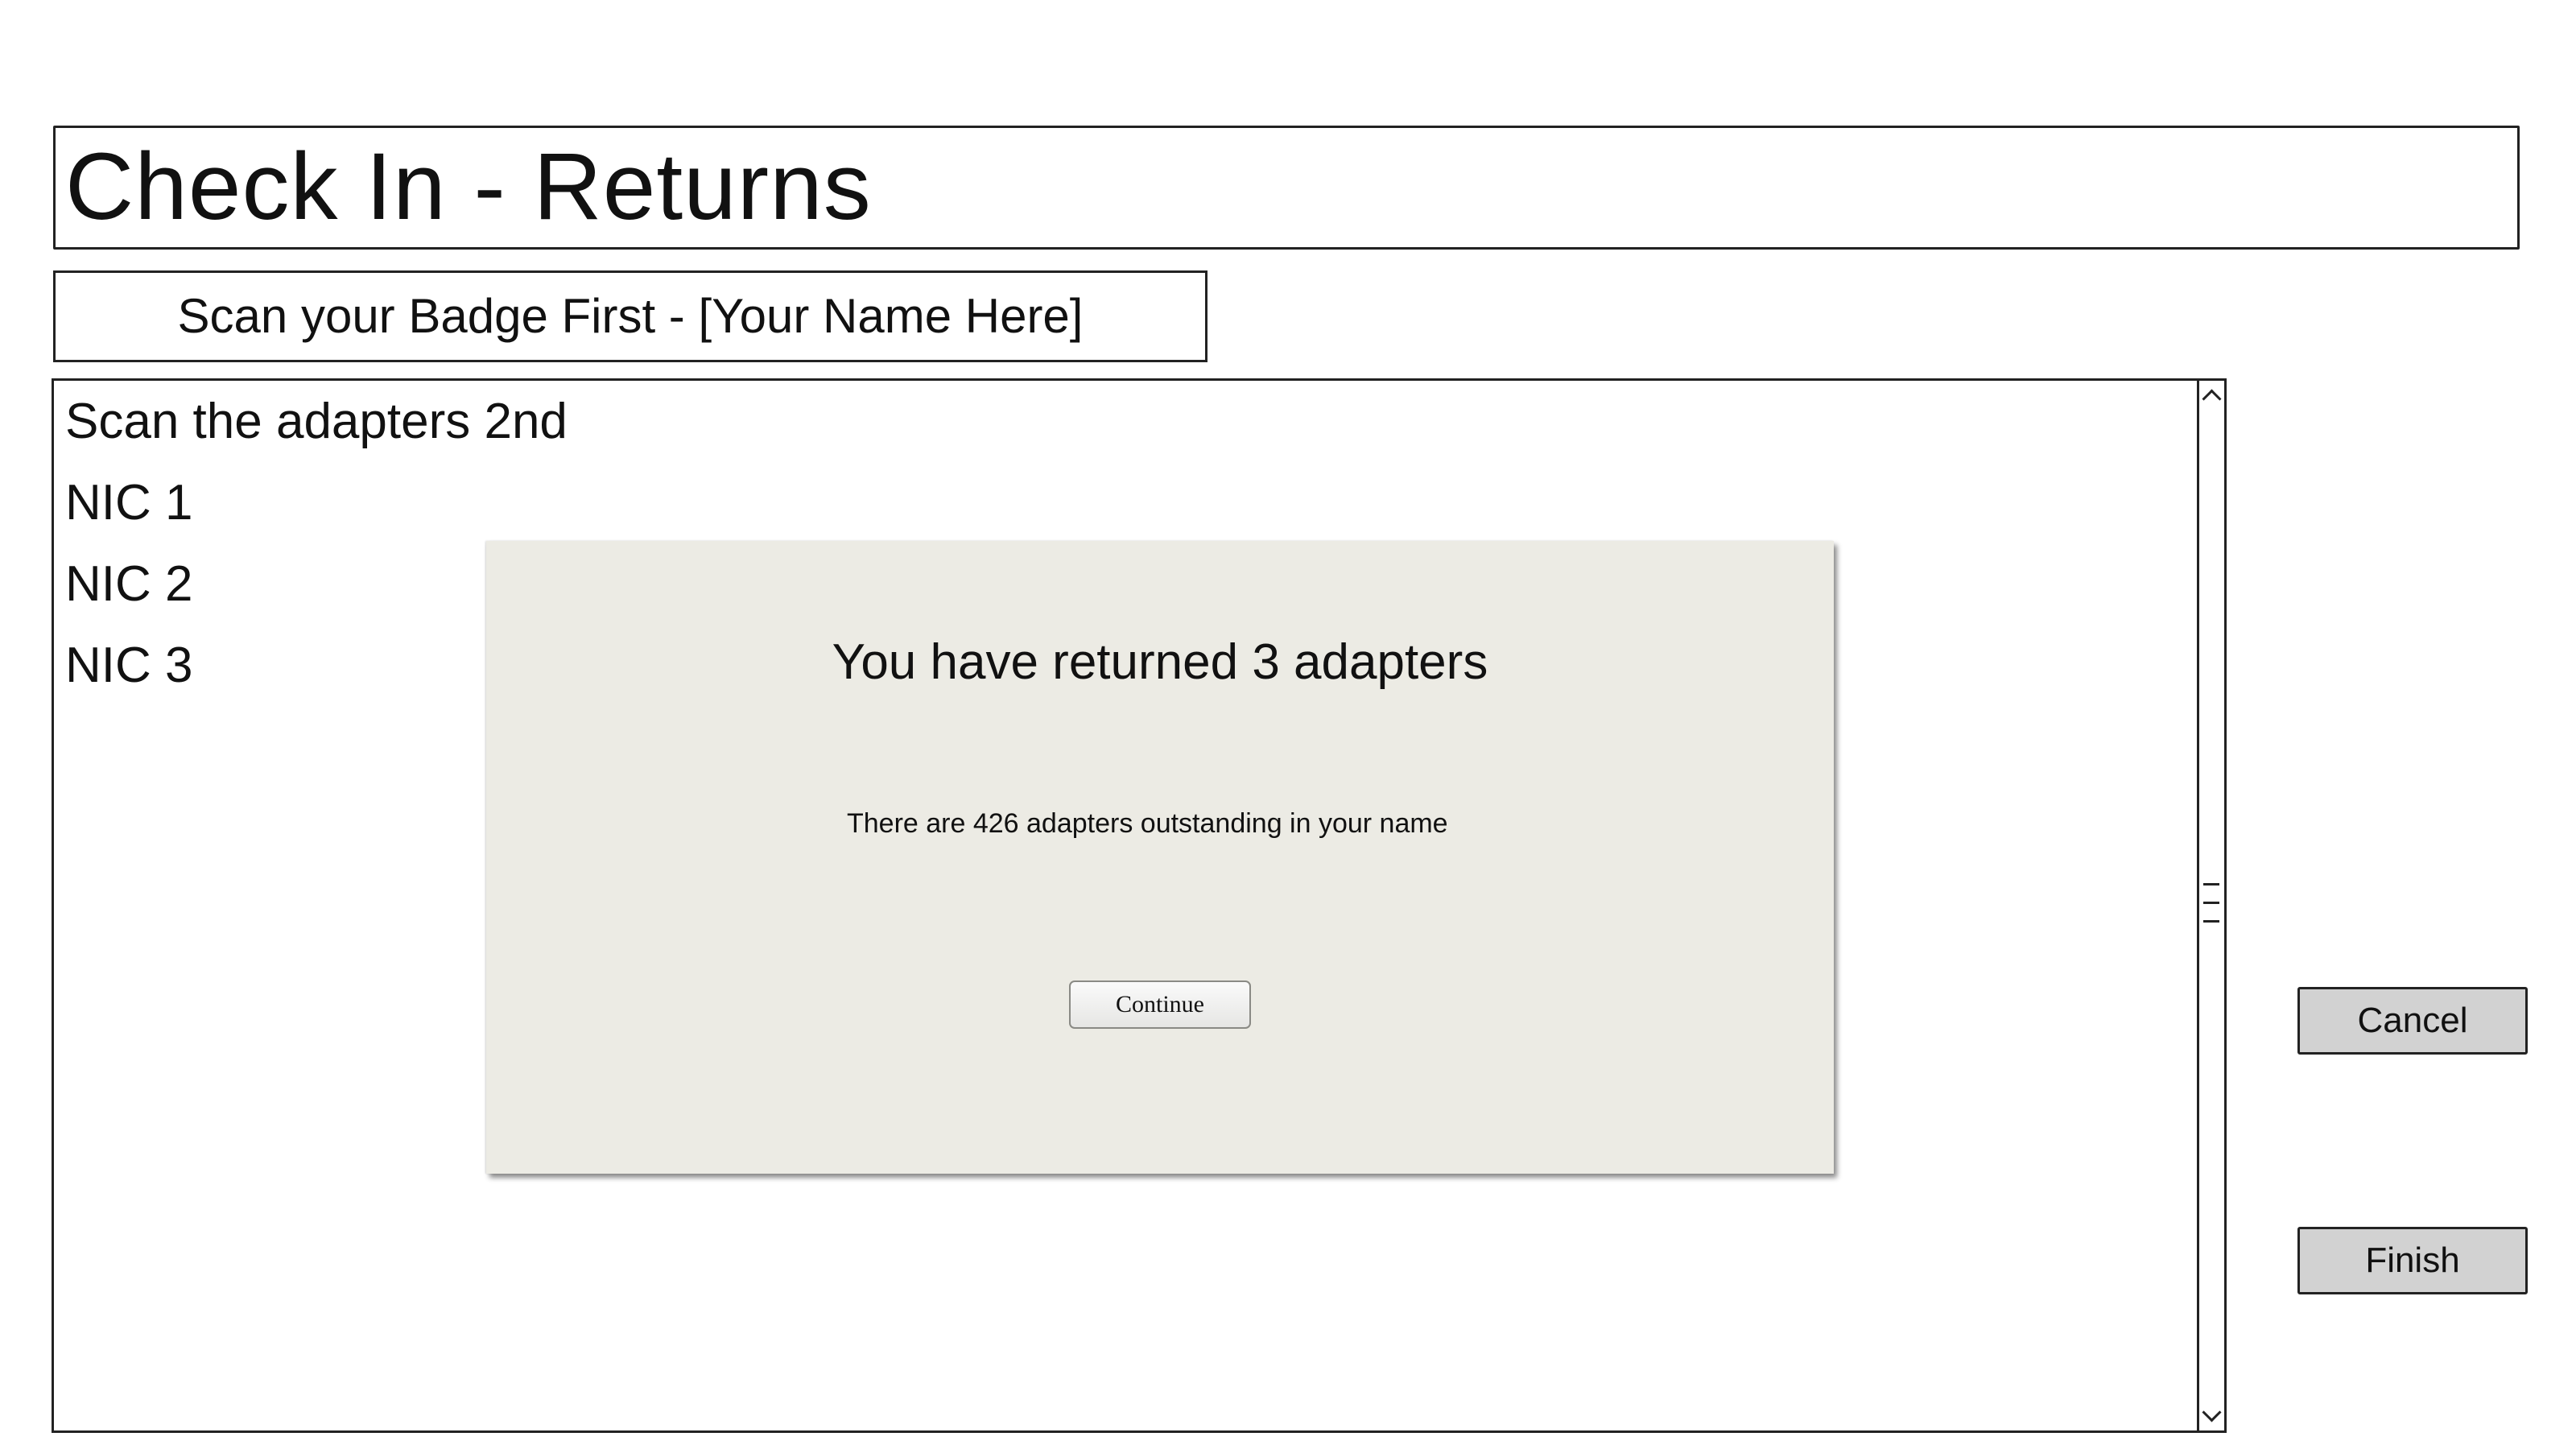  Describe the element at coordinates (468, 187) in the screenshot. I see `page-title: Check In - Returns` at that location.